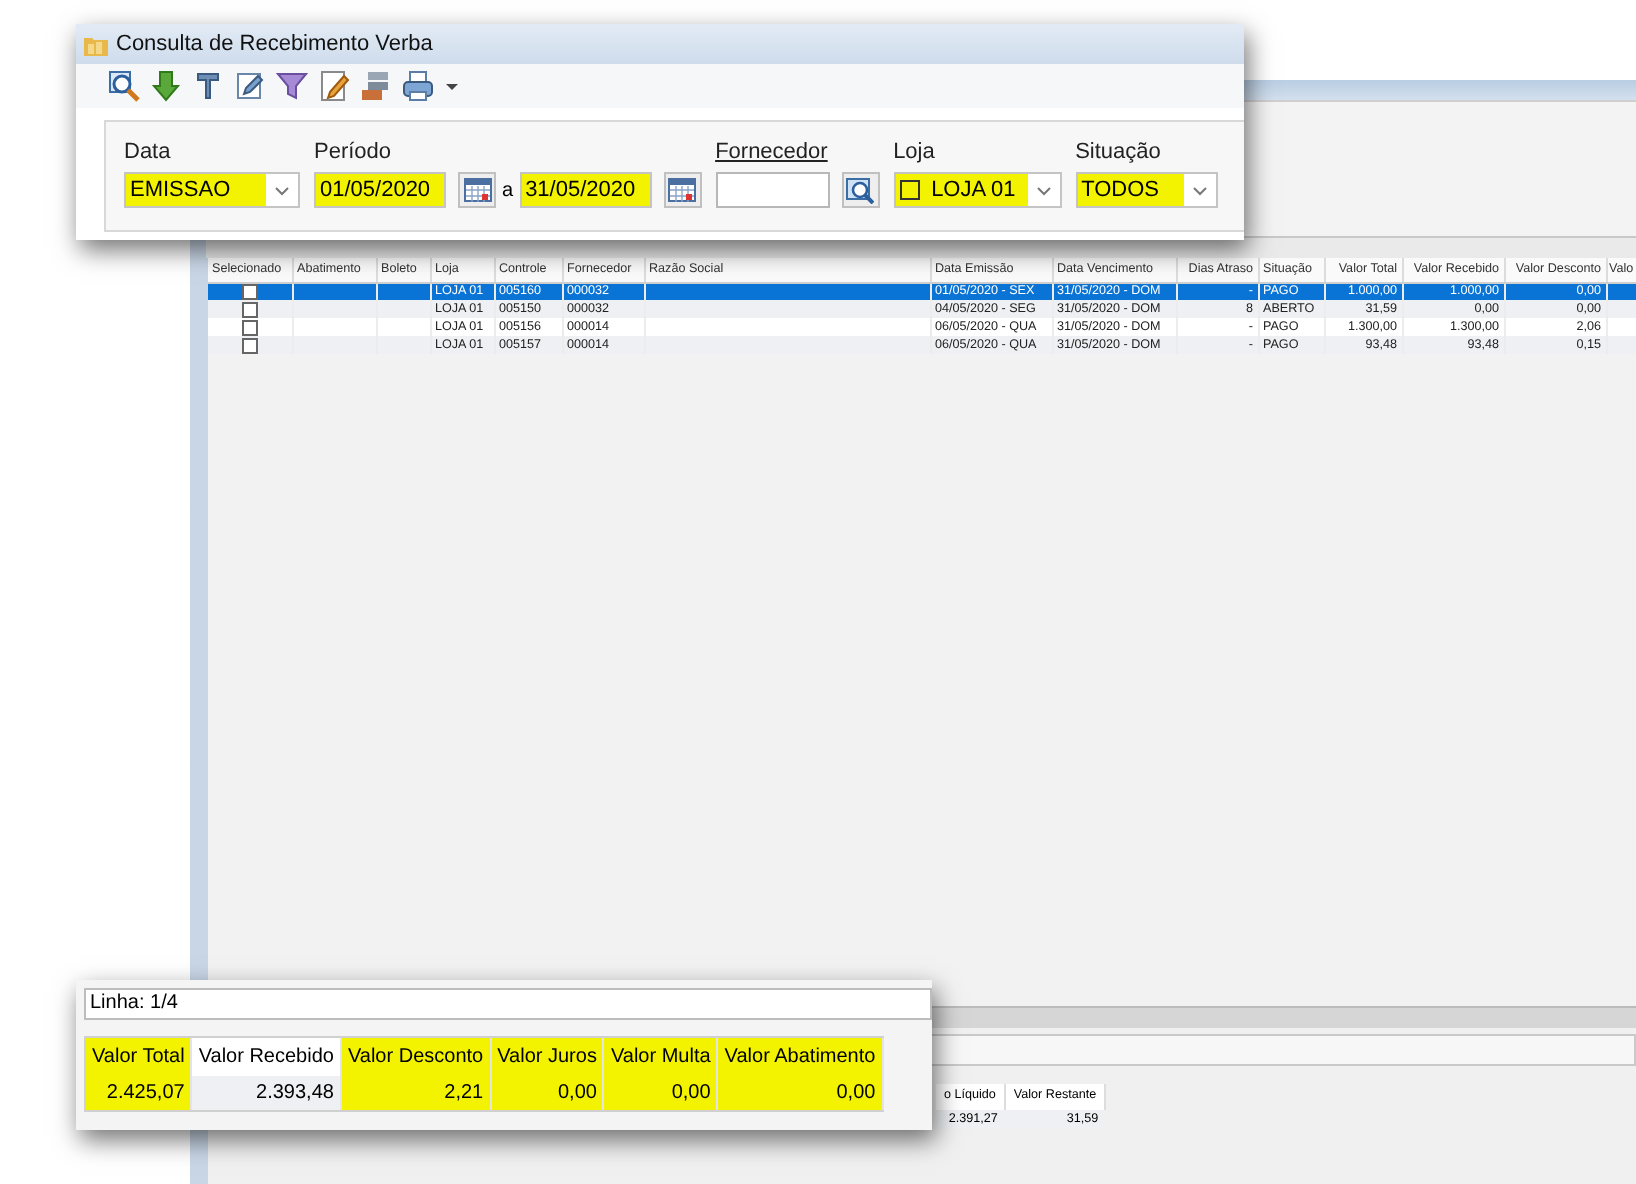 Image resolution: width=1636 pixels, height=1184 pixels. What do you see at coordinates (96, 44) in the screenshot?
I see `folder-icon` at bounding box center [96, 44].